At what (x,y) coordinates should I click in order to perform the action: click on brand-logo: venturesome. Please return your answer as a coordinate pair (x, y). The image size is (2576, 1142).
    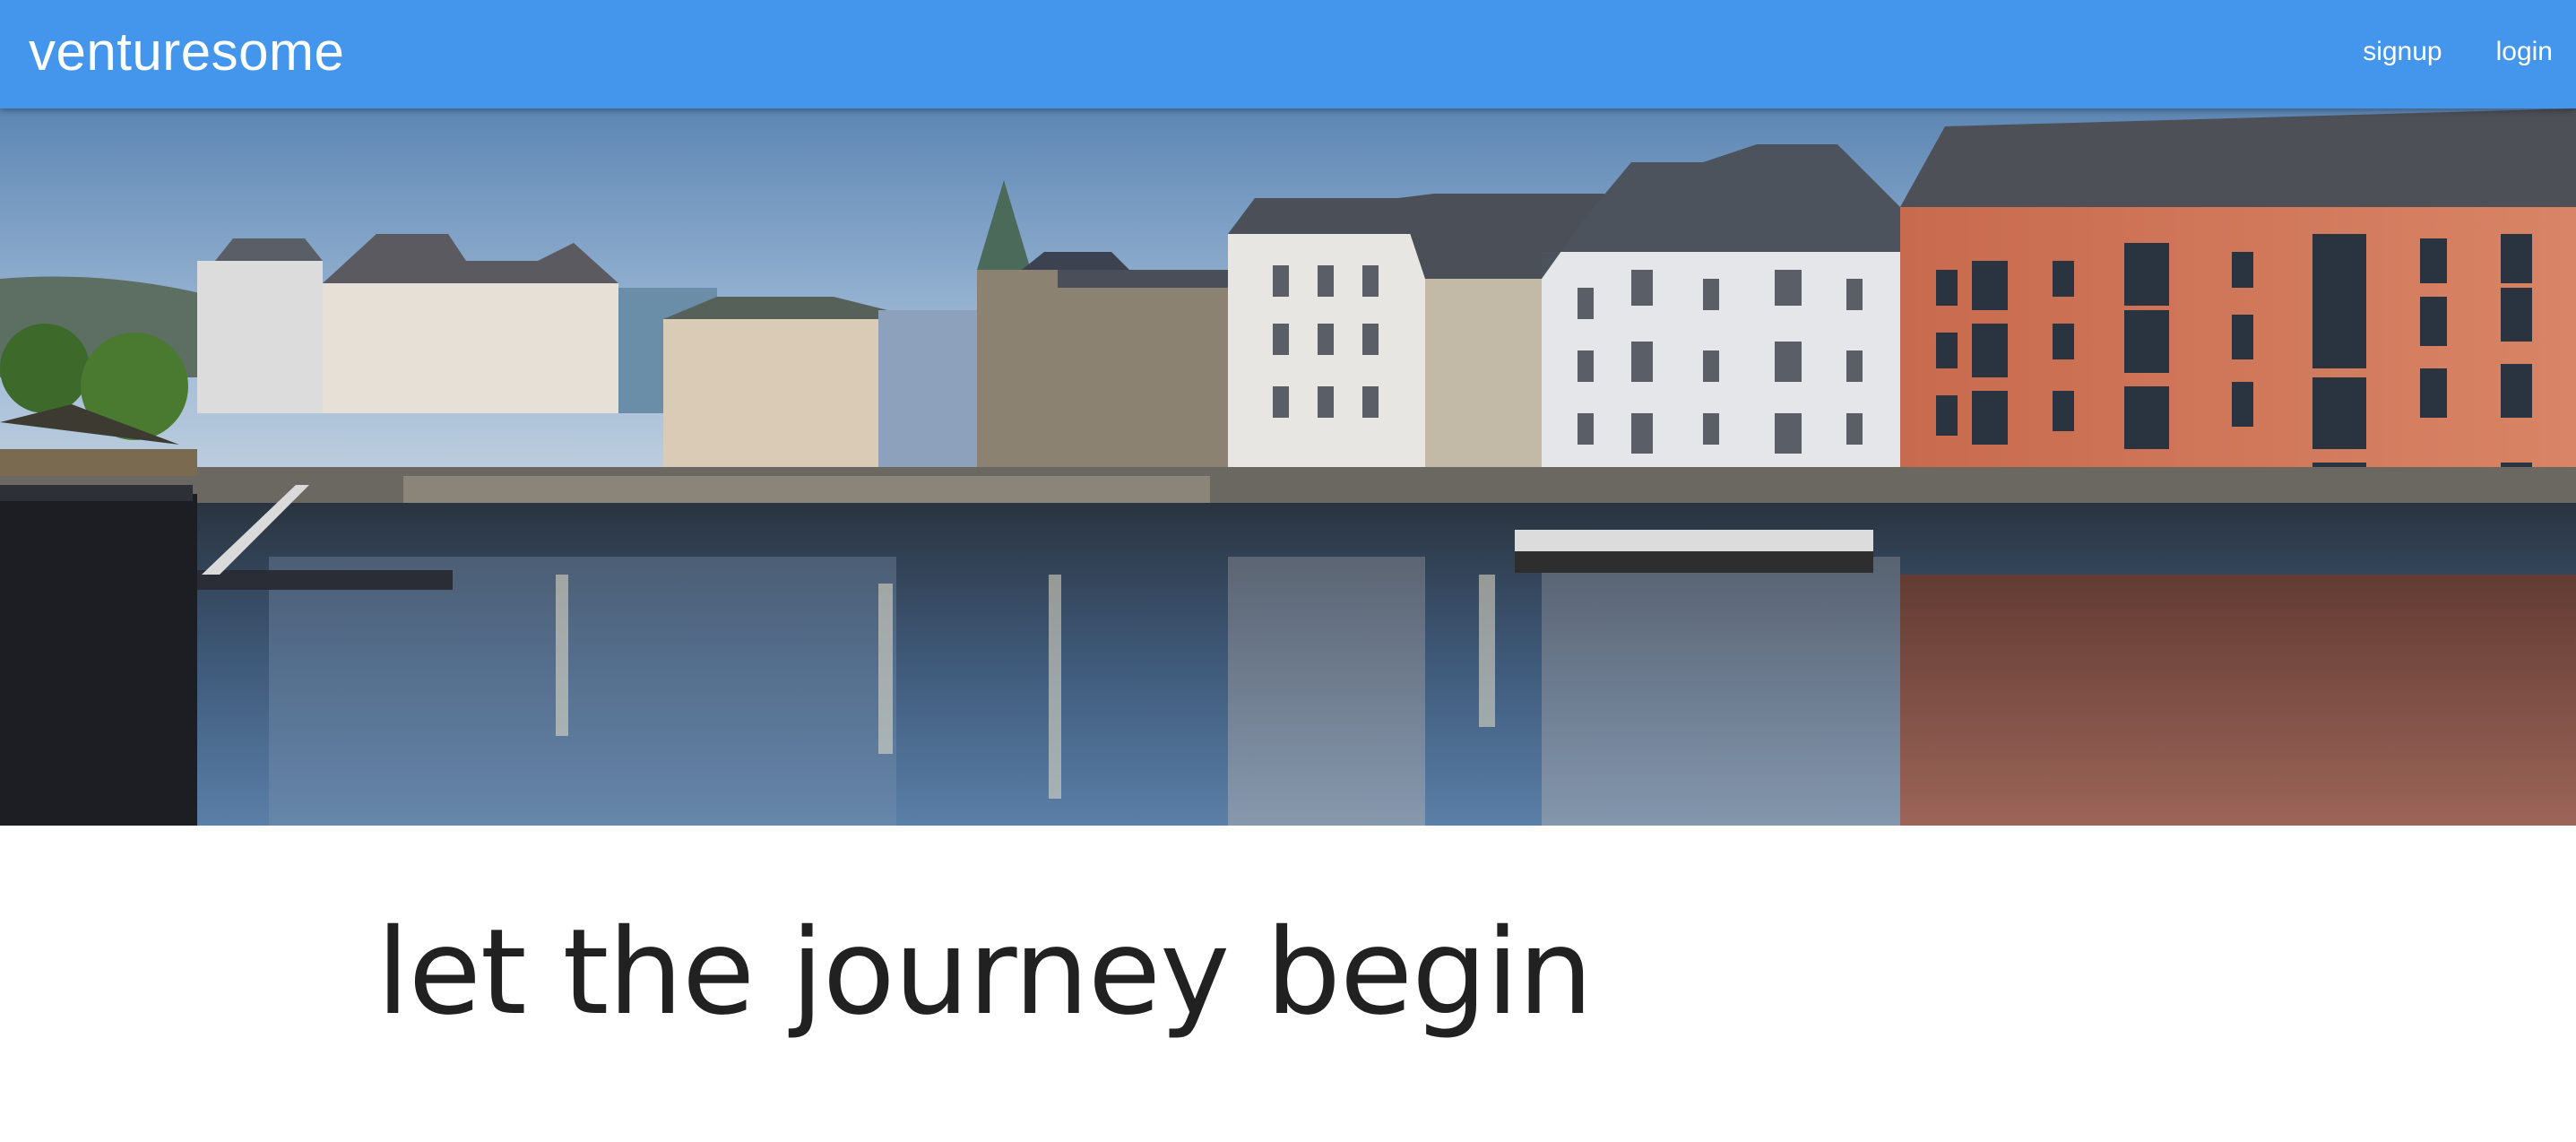
    Looking at the image, I should click on (186, 52).